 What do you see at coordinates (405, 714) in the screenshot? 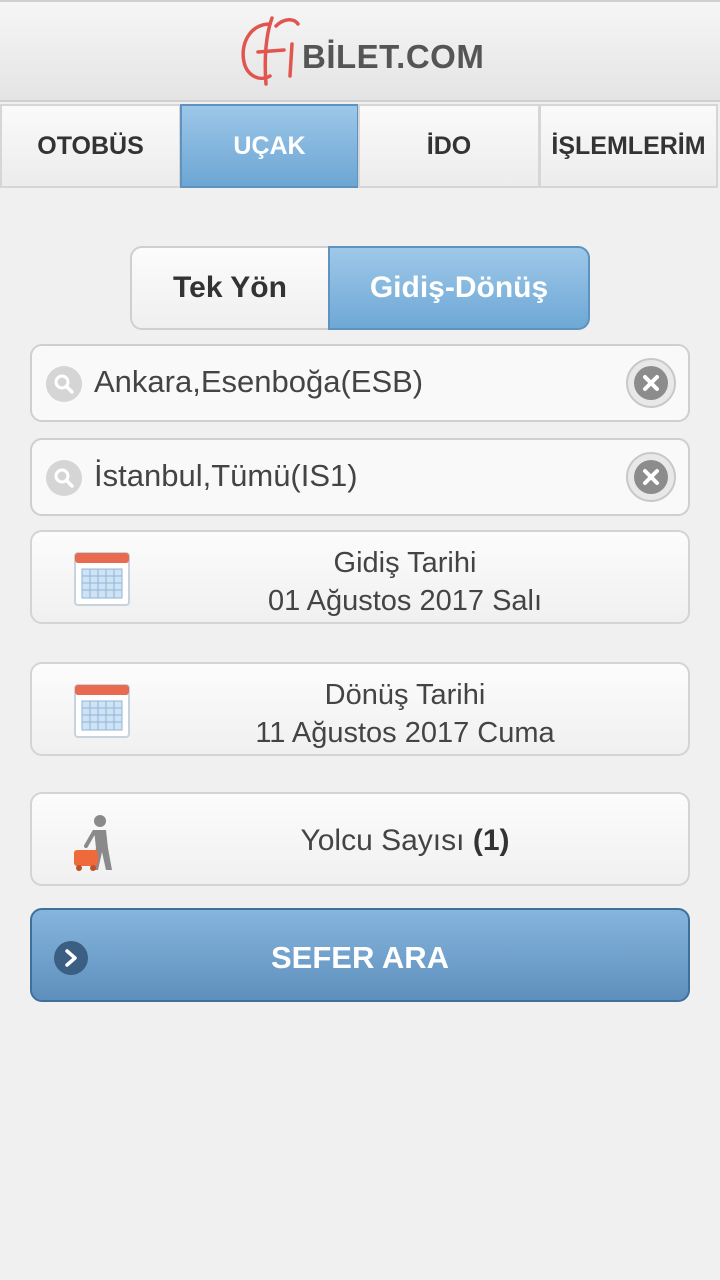
I see `return-text: Dönüş Tarihi 11 Ağustos 2017 Cuma` at bounding box center [405, 714].